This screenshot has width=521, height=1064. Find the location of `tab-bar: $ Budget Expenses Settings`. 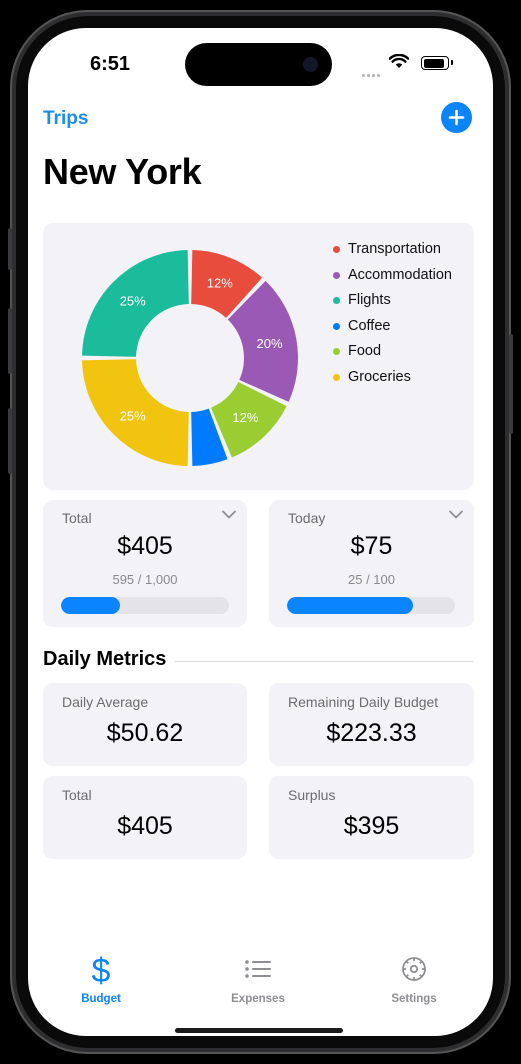

tab-bar: $ Budget Expenses Settings is located at coordinates (260, 992).